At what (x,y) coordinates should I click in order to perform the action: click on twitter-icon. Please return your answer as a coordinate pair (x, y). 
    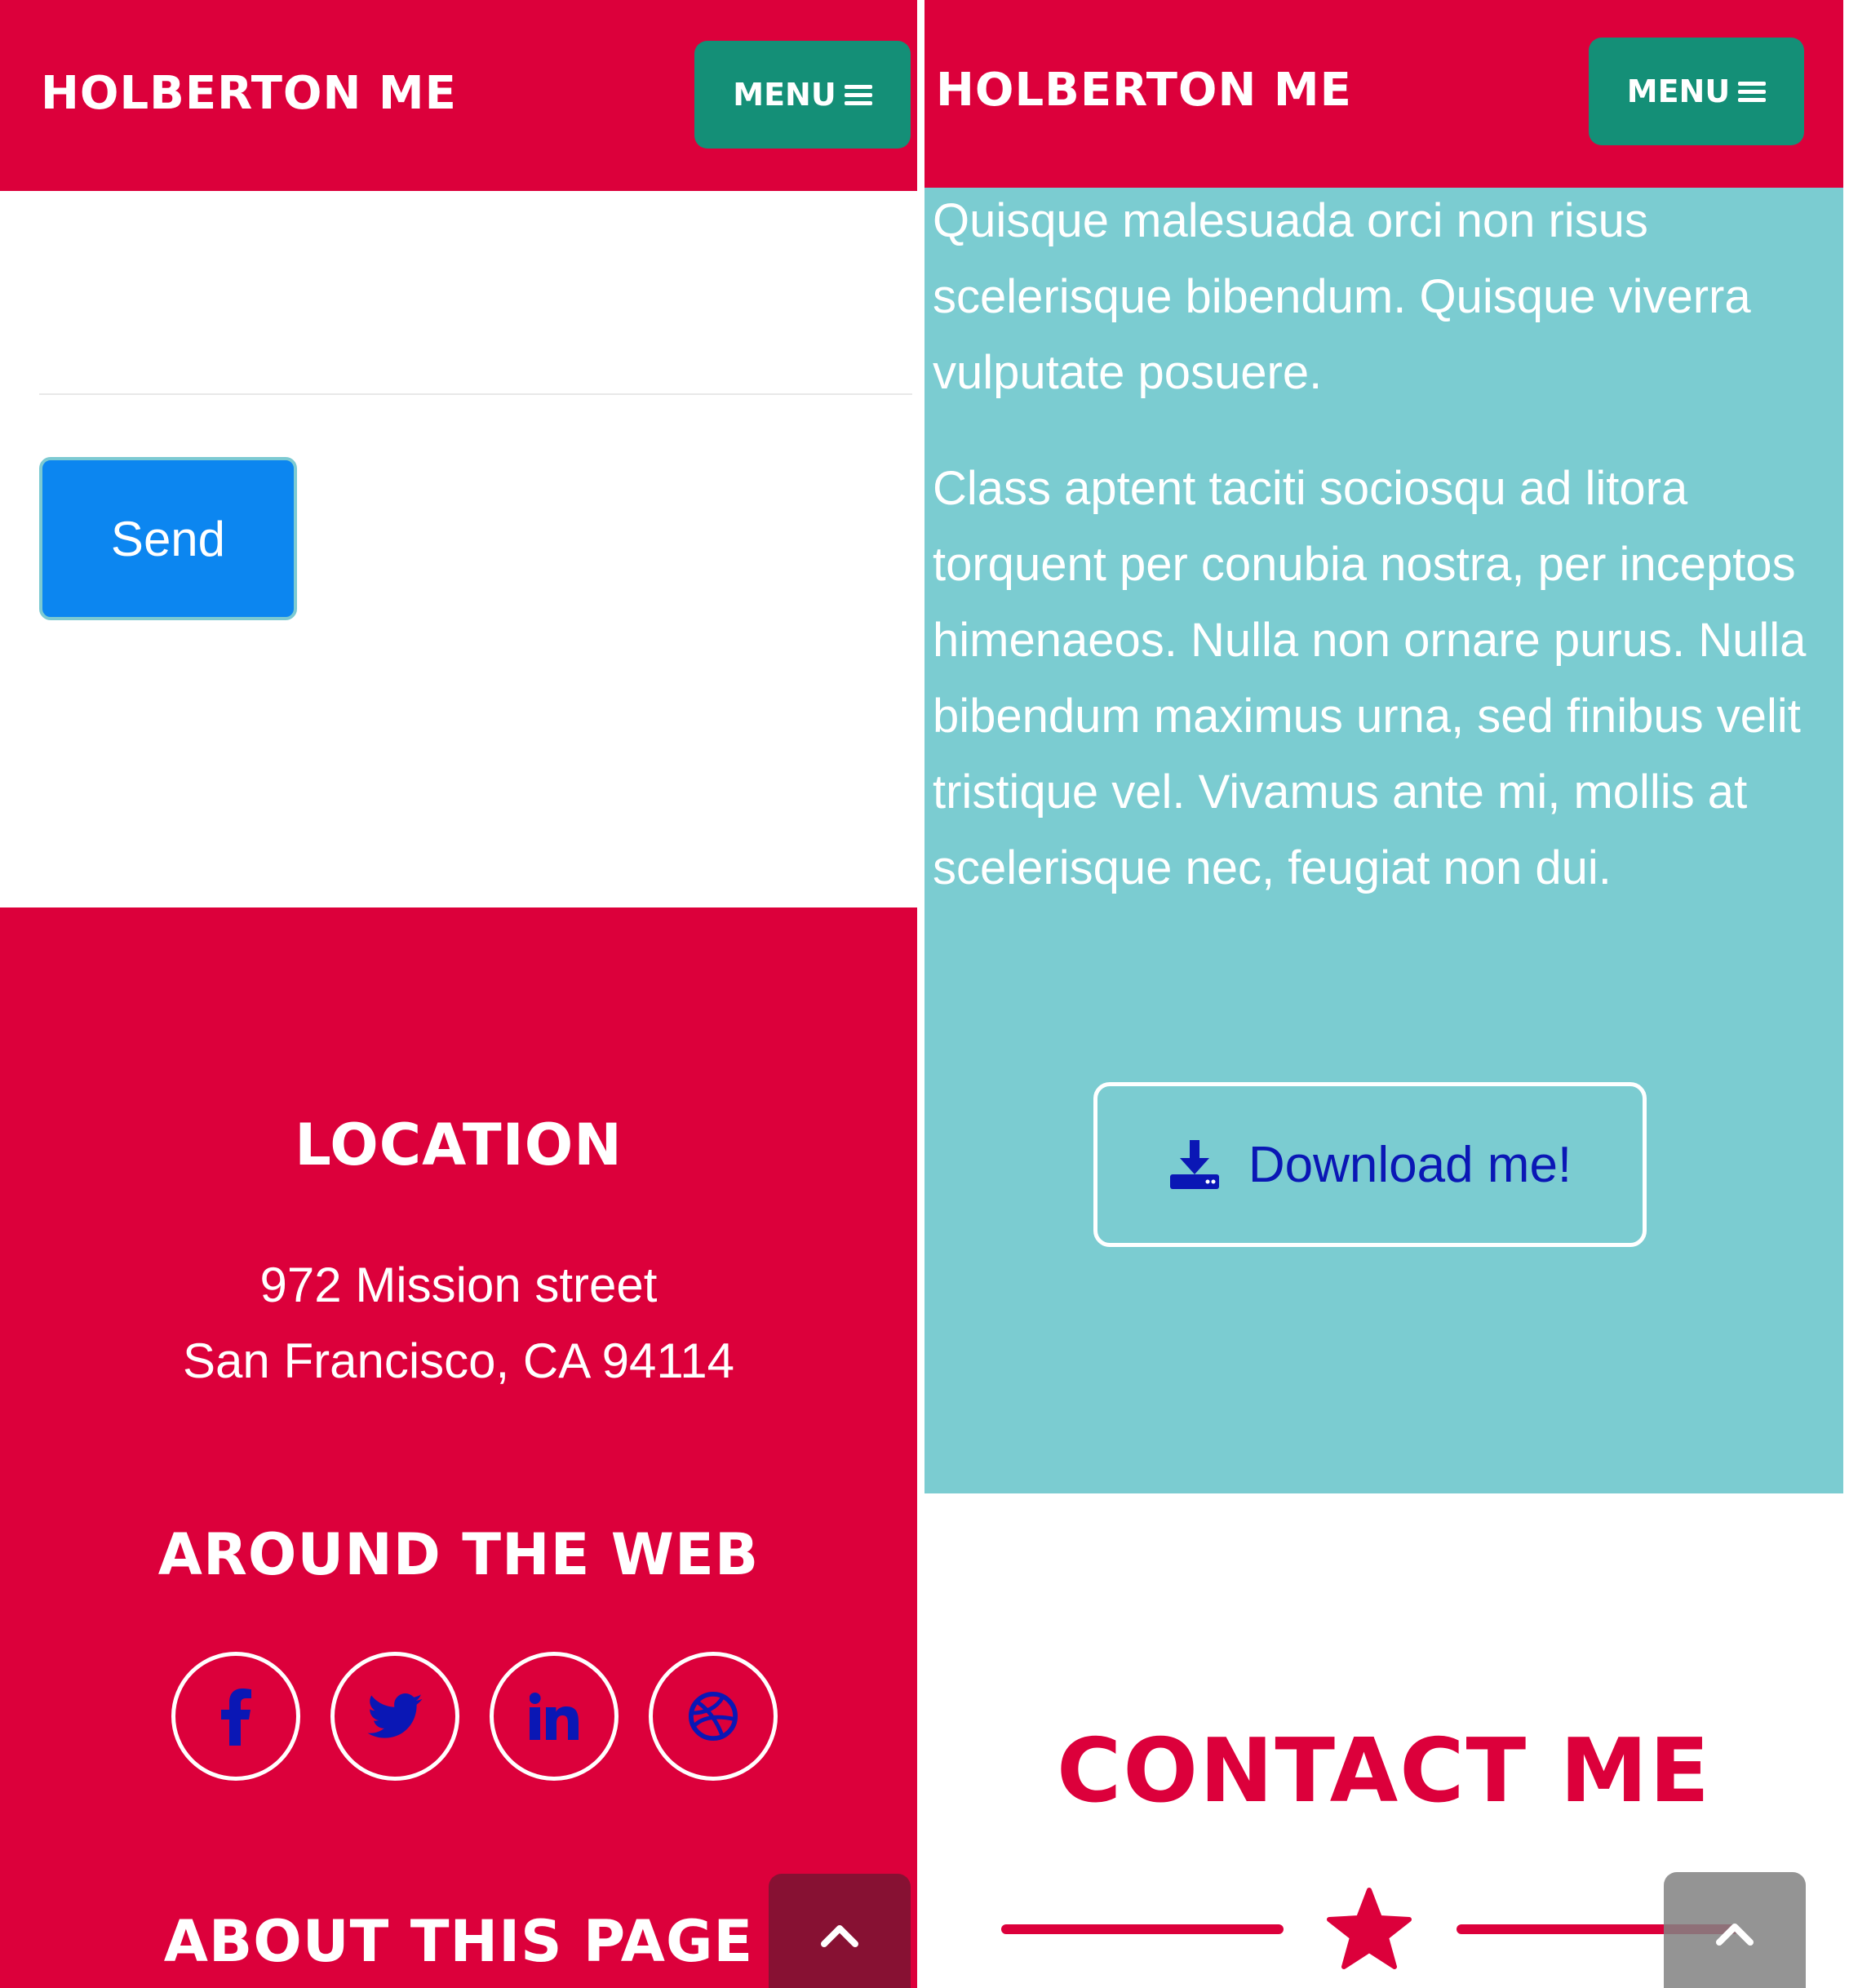
    Looking at the image, I should click on (395, 1715).